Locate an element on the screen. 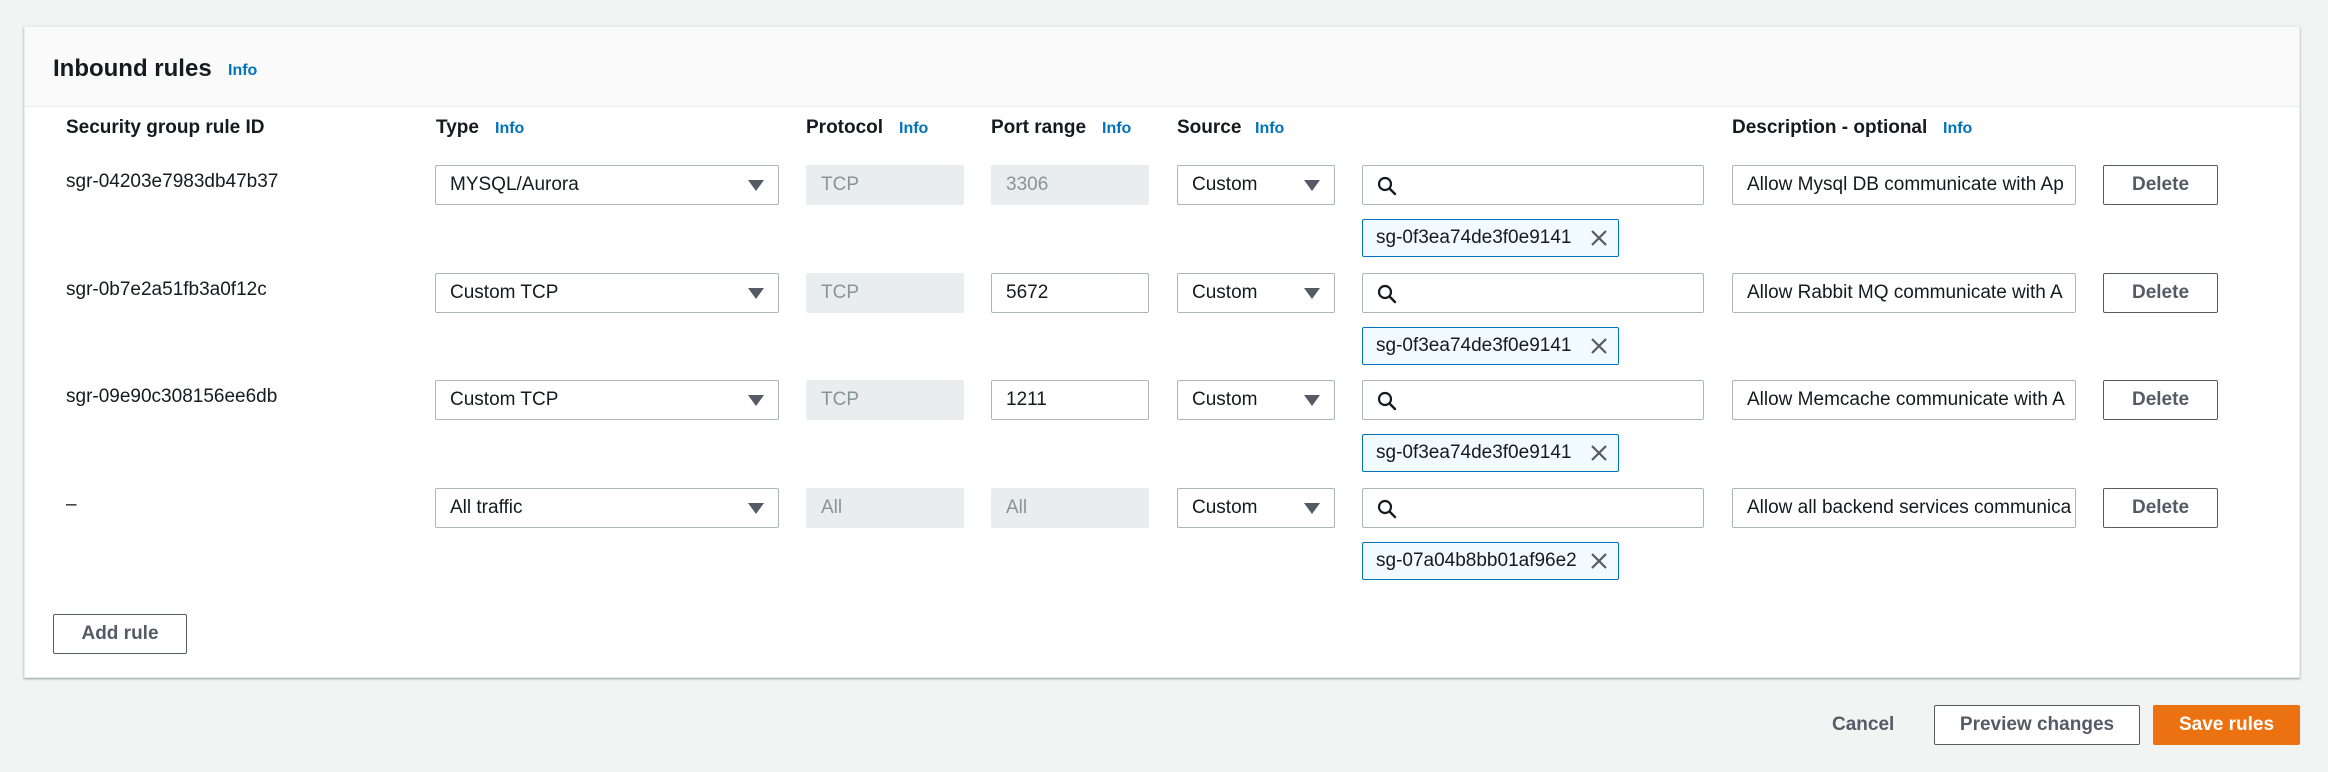 The width and height of the screenshot is (2328, 772). col-header-source: Source is located at coordinates (1209, 127).